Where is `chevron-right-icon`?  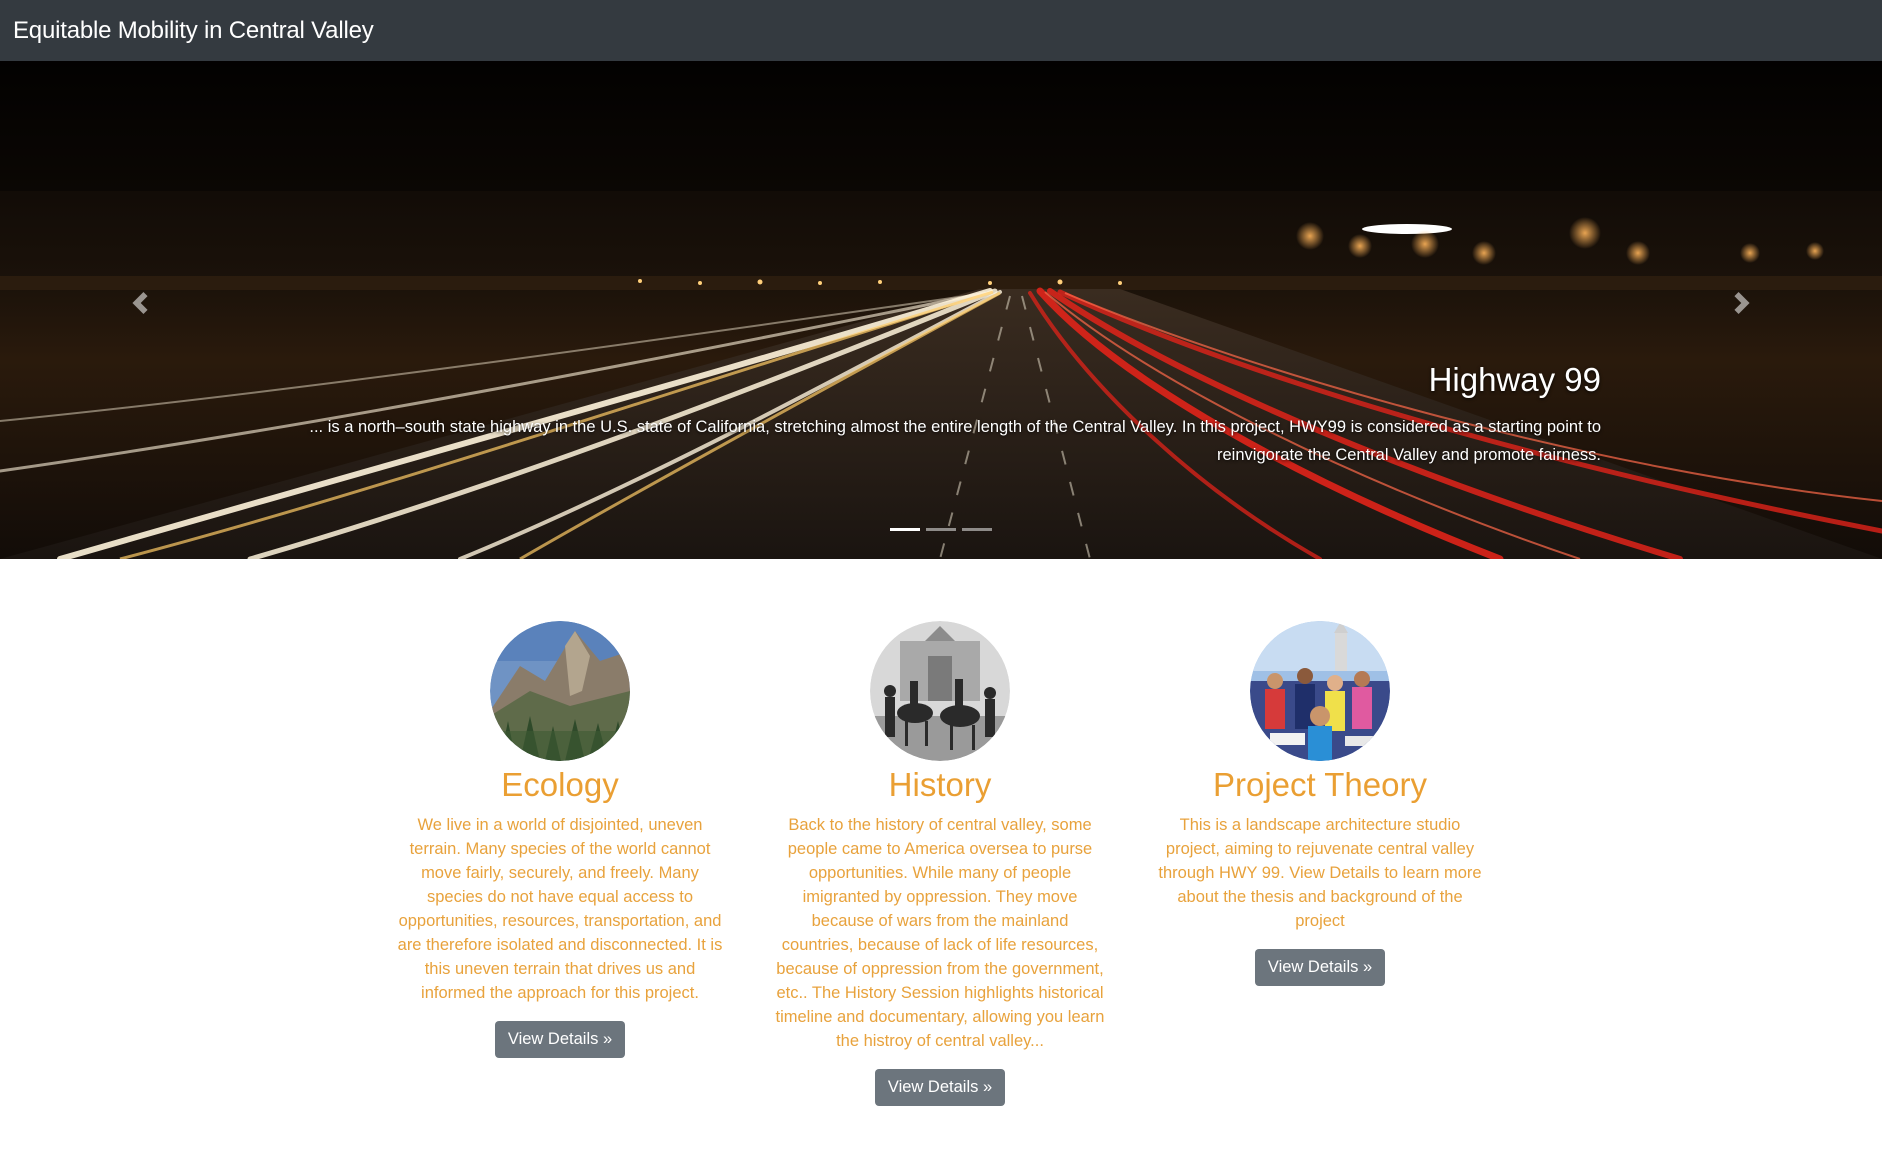
chevron-right-icon is located at coordinates (1742, 303).